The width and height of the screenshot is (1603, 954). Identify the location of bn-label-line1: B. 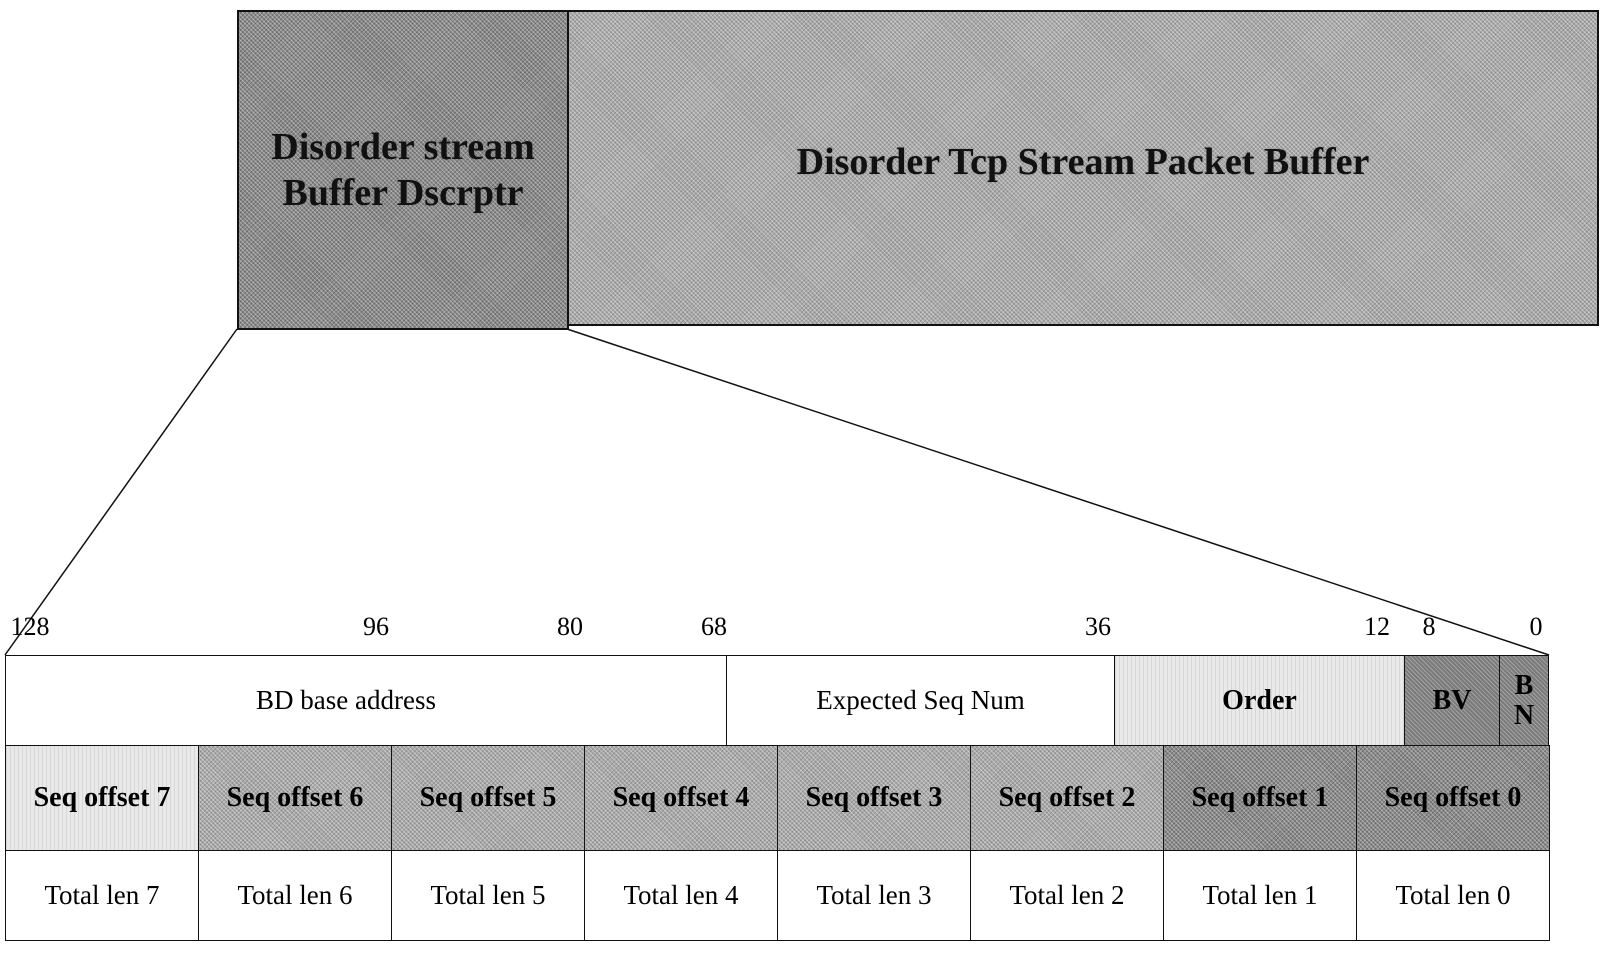
(1524, 685).